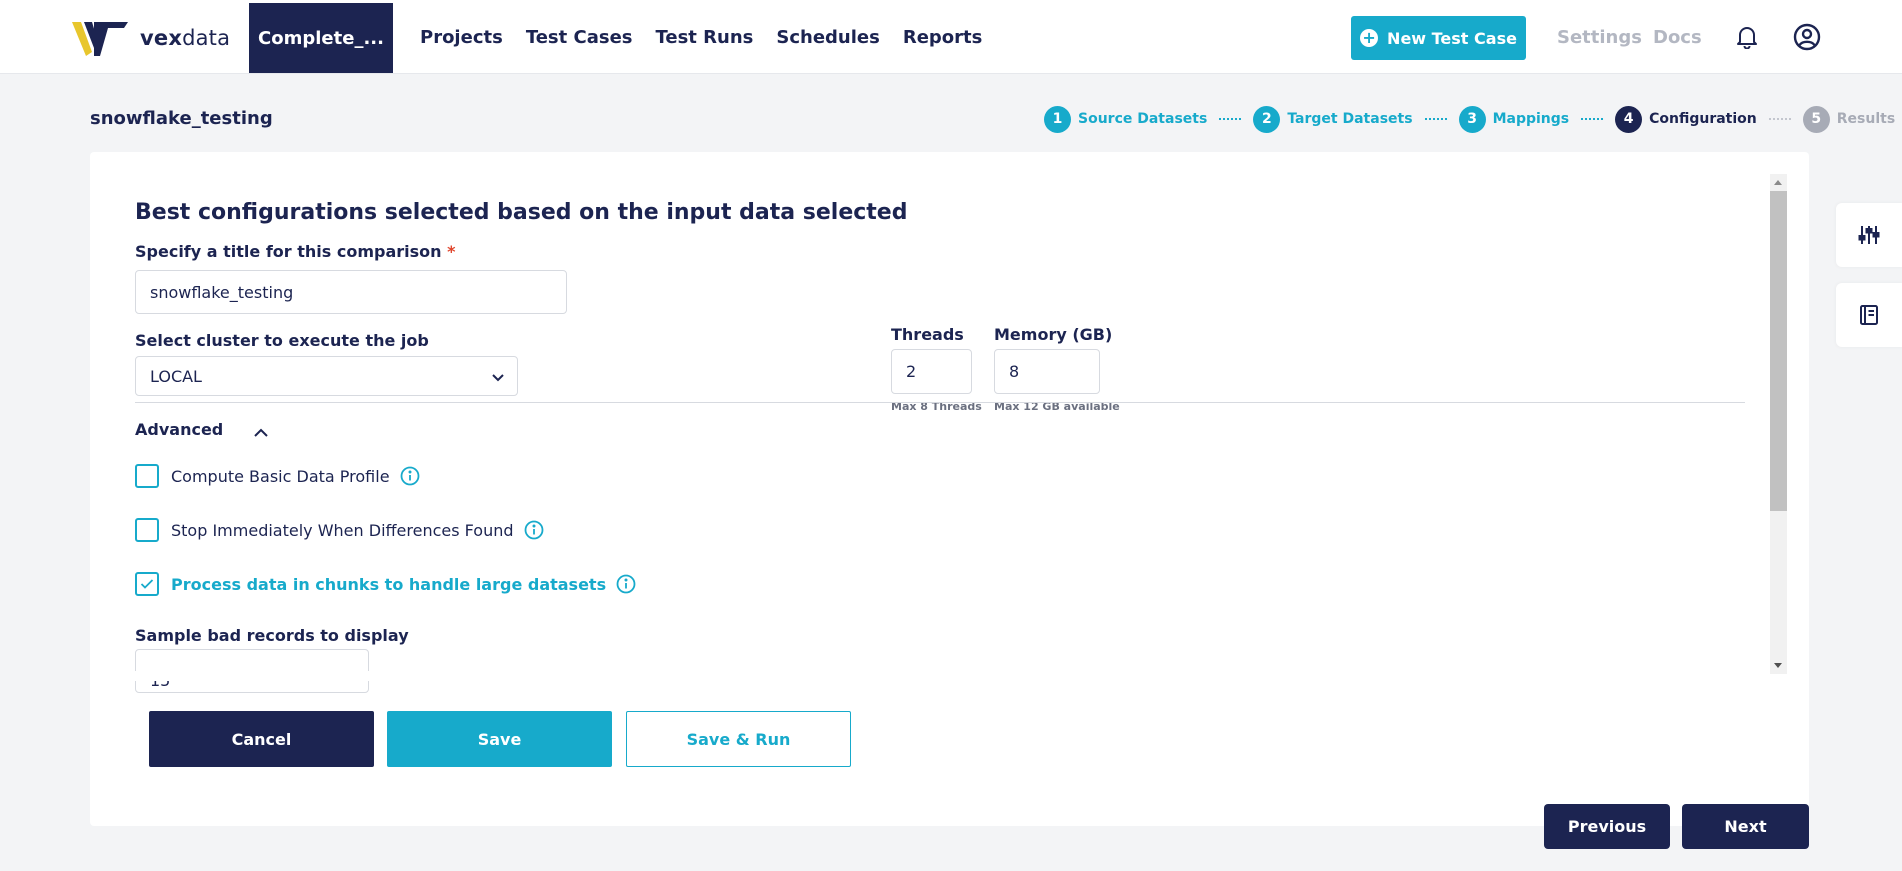 This screenshot has height=871, width=1902. Describe the element at coordinates (272, 635) in the screenshot. I see `sample-records-label: Sample bad records to display` at that location.